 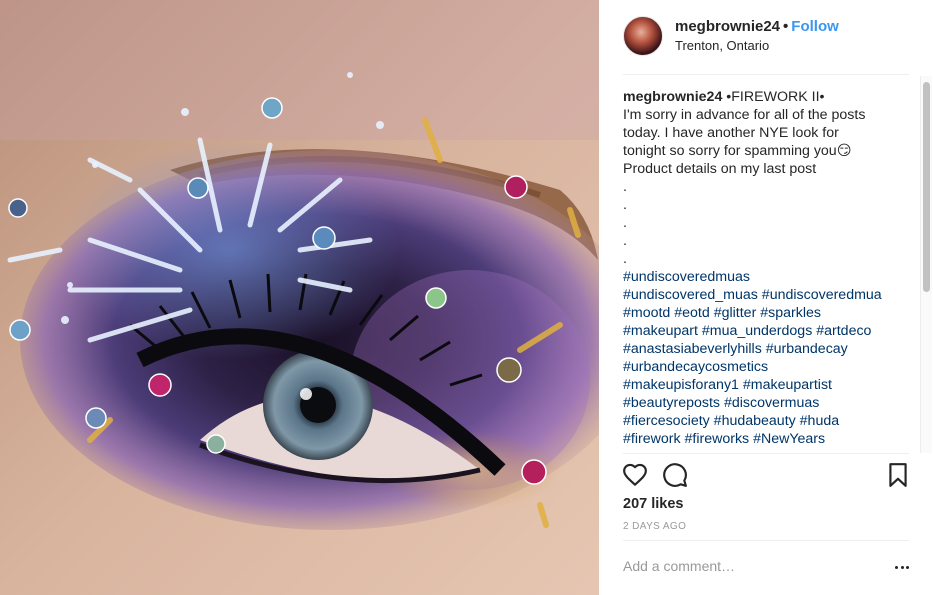 I want to click on hashtag-line: #beautyreposts #discovermuas, so click(x=766, y=403).